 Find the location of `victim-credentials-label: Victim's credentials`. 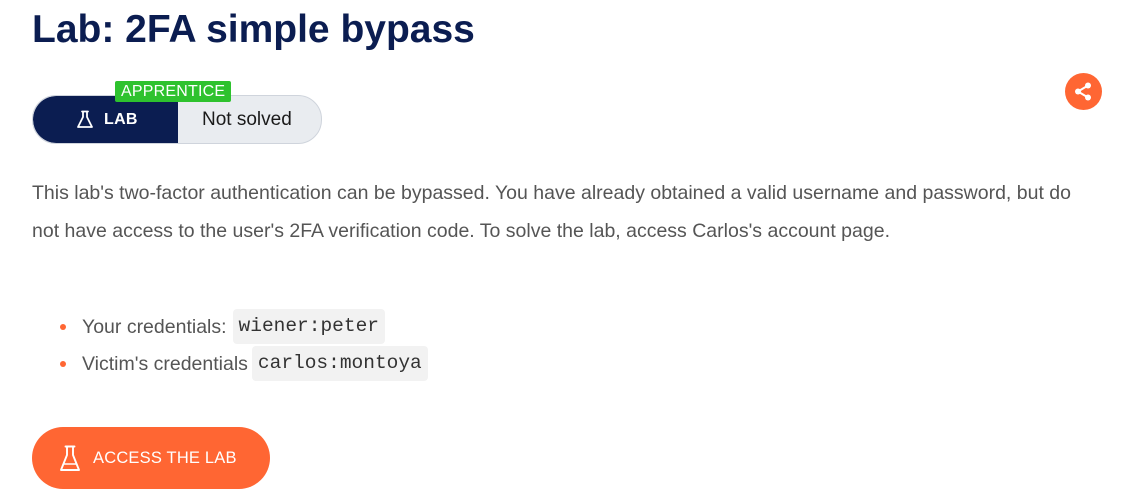

victim-credentials-label: Victim's credentials is located at coordinates (165, 364).